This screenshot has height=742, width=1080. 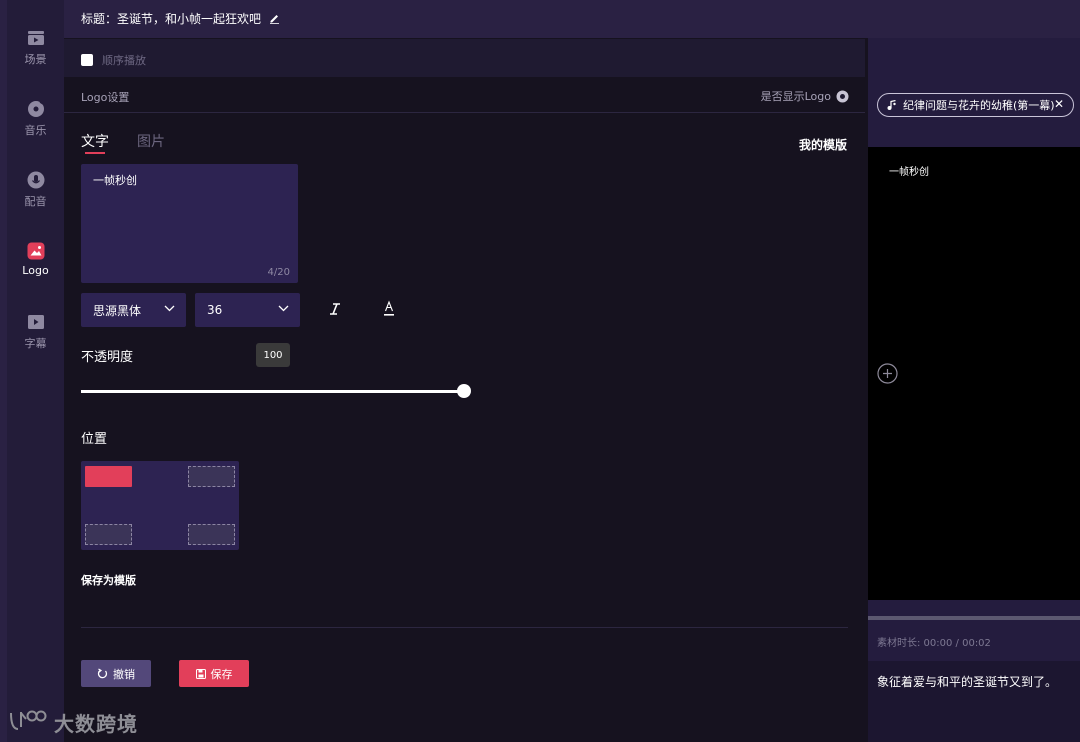 I want to click on italic-button, so click(x=335, y=309).